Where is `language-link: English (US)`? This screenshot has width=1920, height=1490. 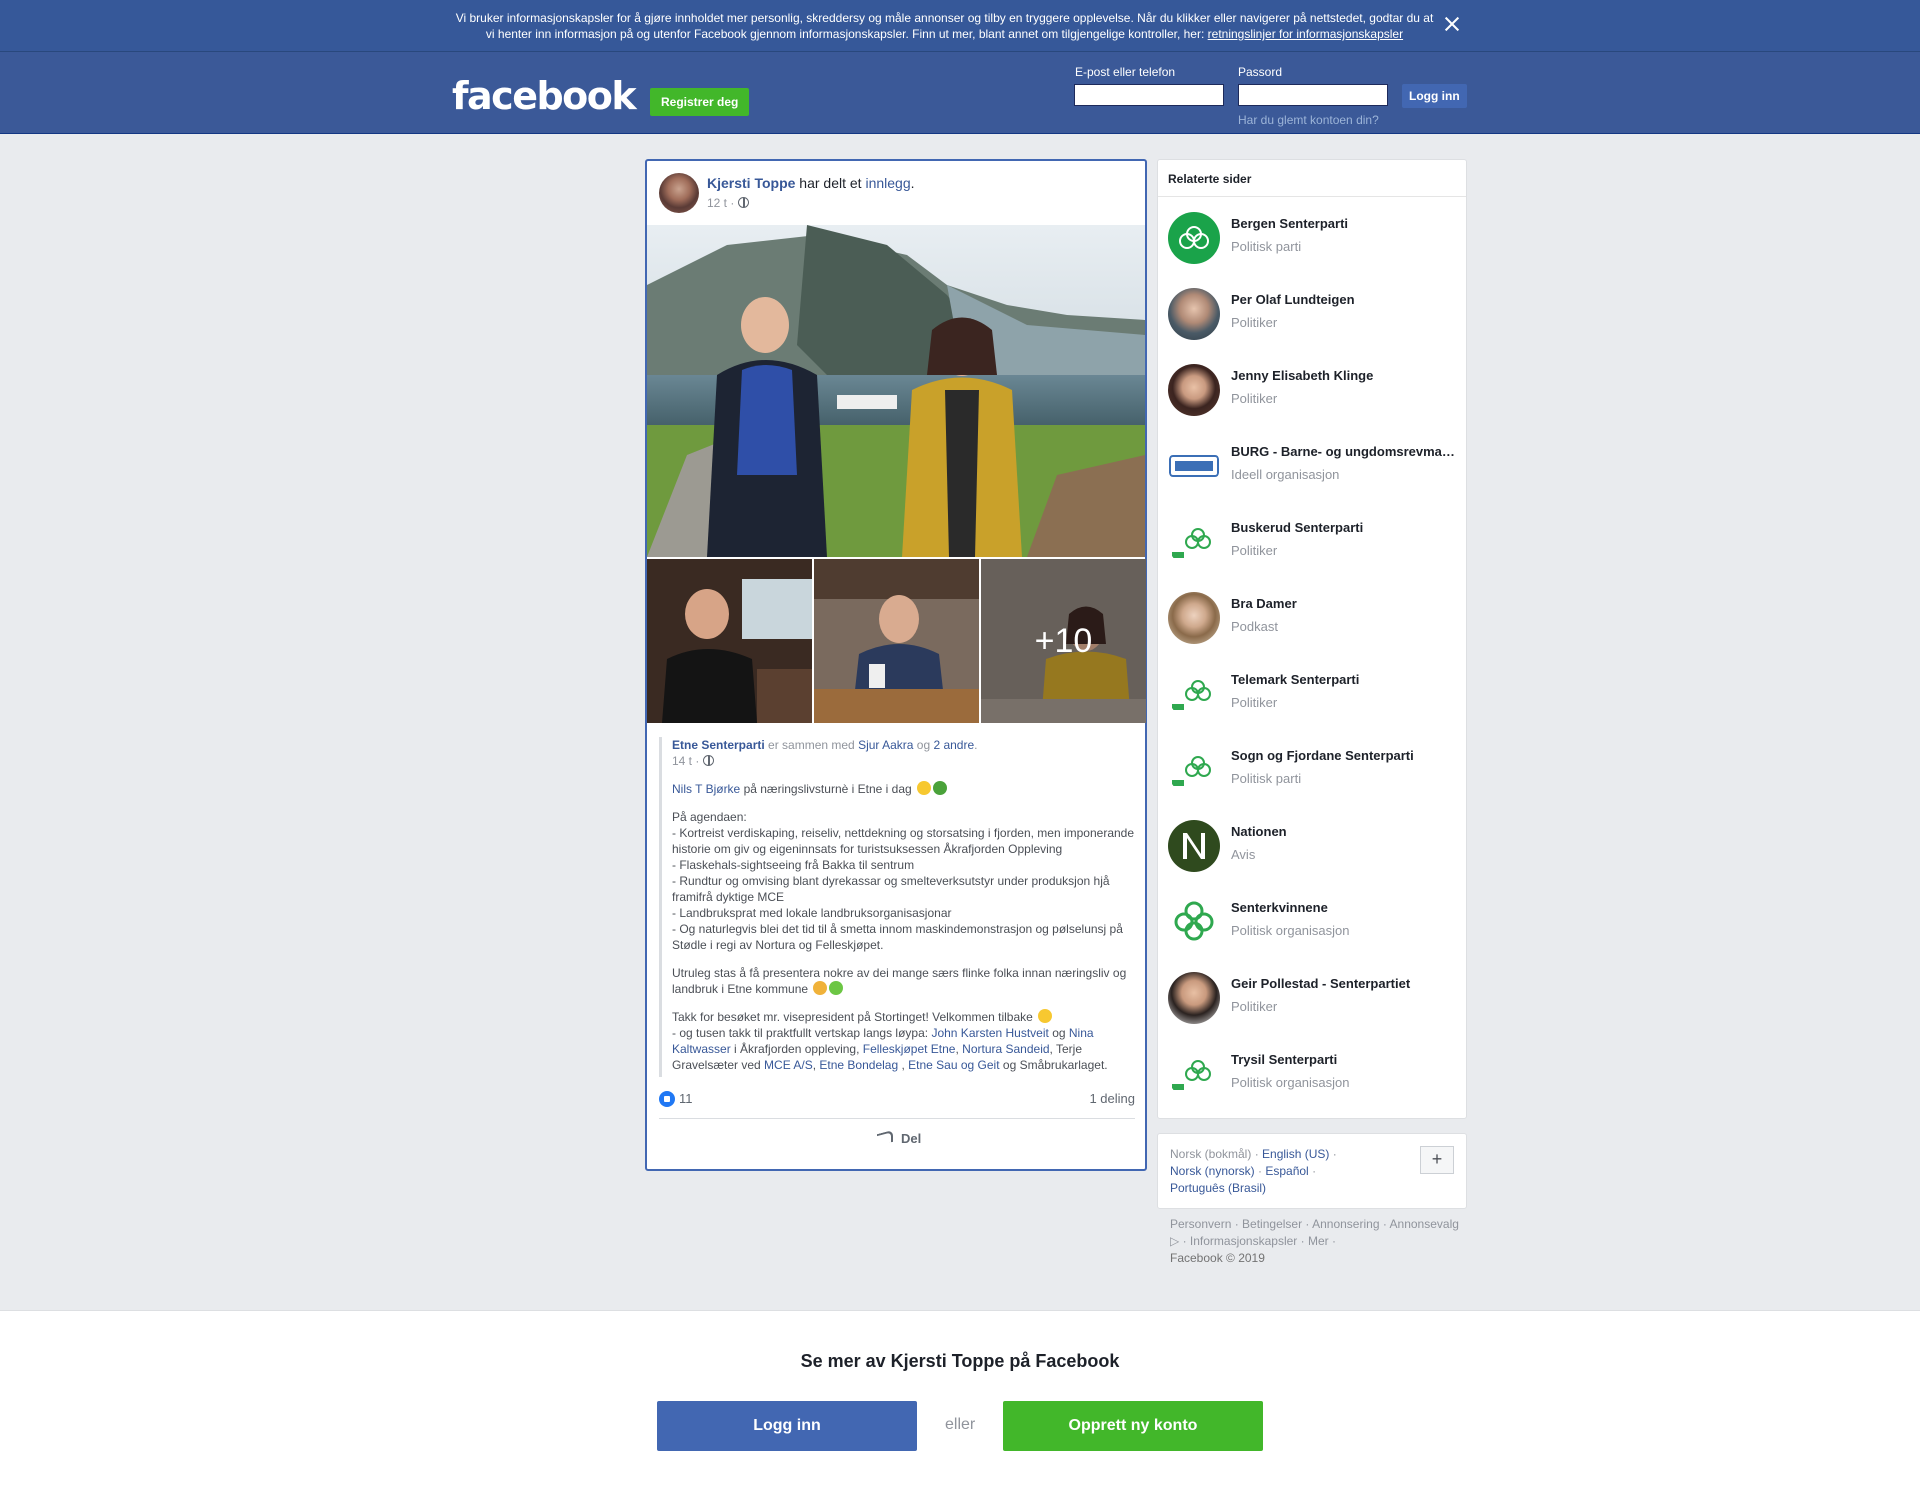
language-link: English (US) is located at coordinates (1295, 1154).